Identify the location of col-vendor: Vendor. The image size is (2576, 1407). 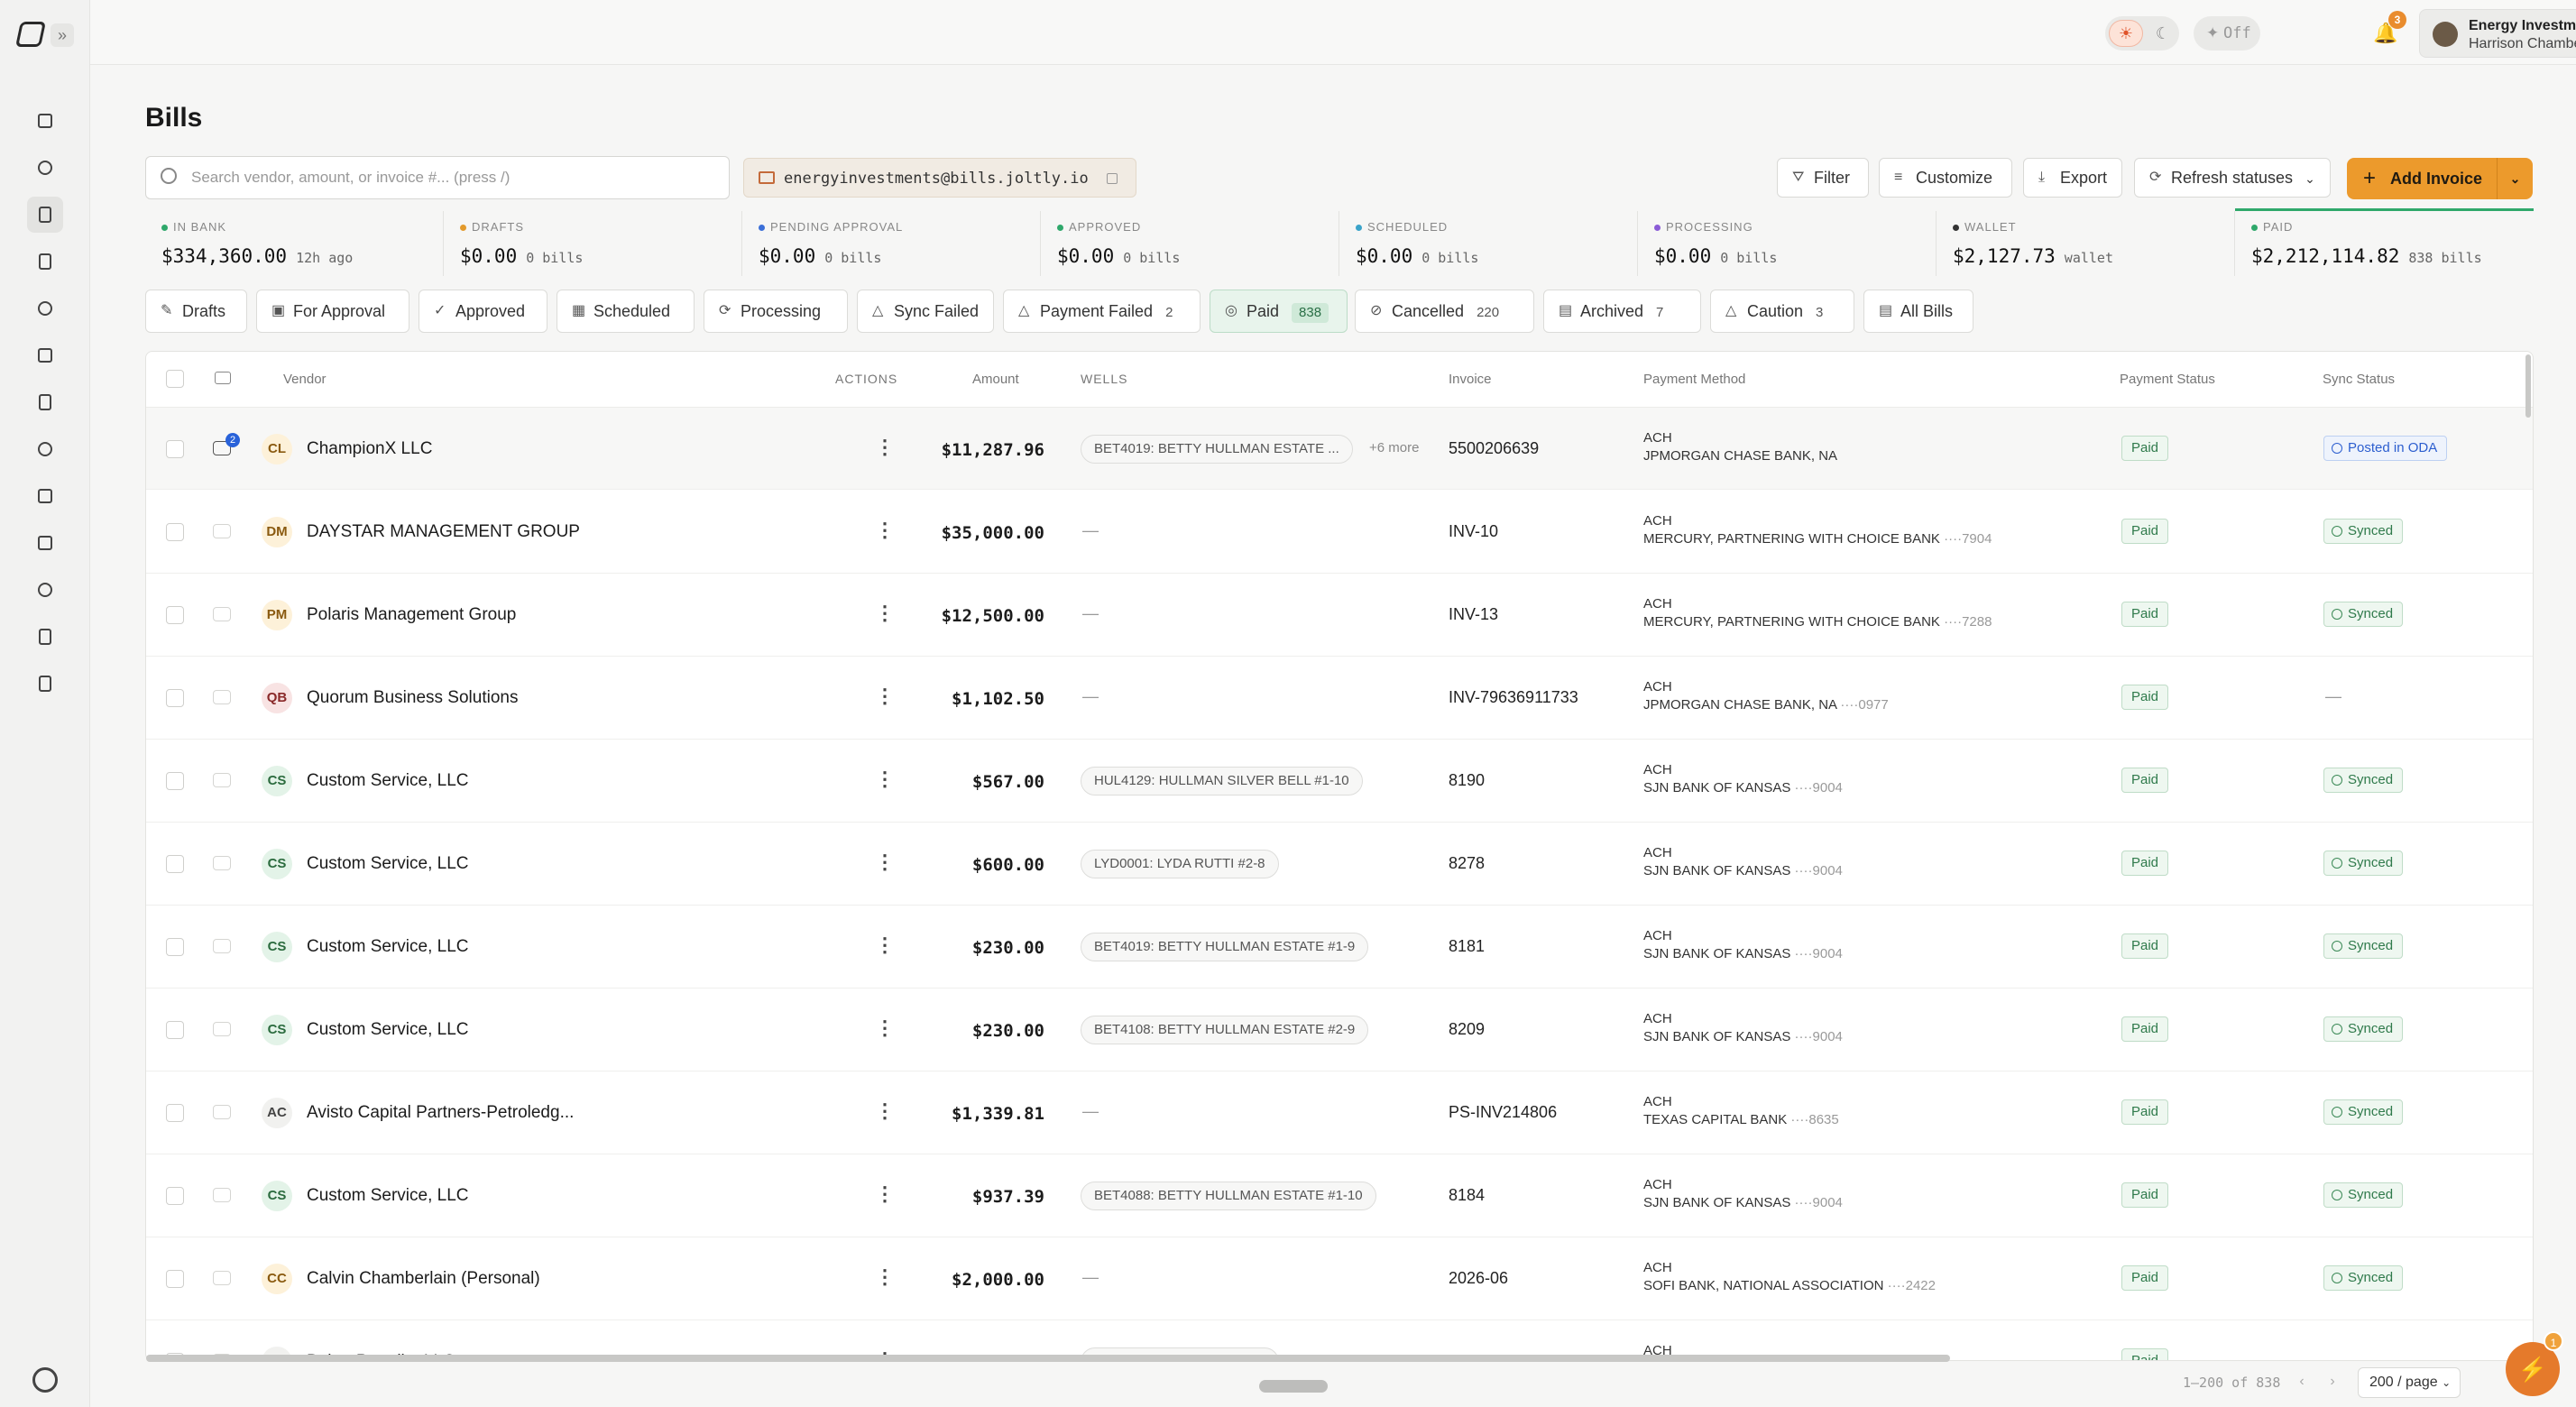
(305, 379).